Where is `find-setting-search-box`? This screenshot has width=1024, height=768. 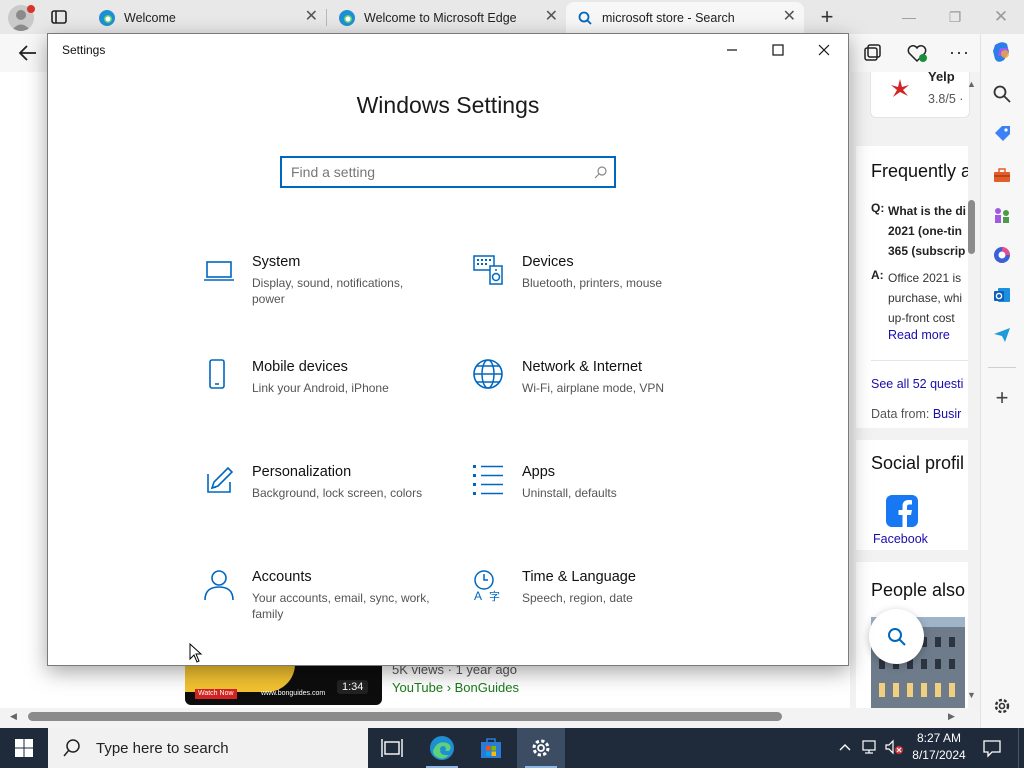
find-setting-search-box is located at coordinates (448, 172).